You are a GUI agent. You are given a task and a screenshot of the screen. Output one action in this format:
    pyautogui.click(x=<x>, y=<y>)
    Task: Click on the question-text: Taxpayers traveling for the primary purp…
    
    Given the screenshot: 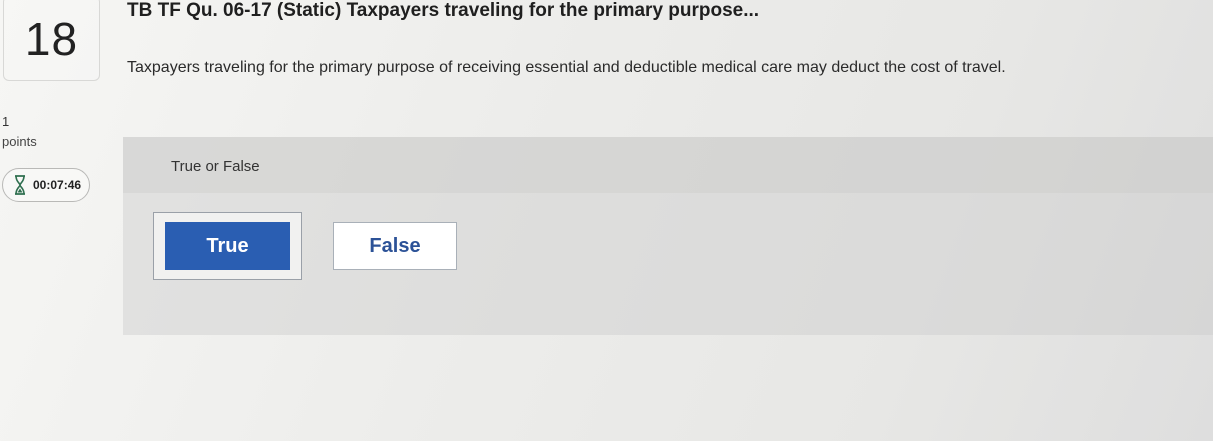 What is the action you would take?
    pyautogui.click(x=566, y=67)
    